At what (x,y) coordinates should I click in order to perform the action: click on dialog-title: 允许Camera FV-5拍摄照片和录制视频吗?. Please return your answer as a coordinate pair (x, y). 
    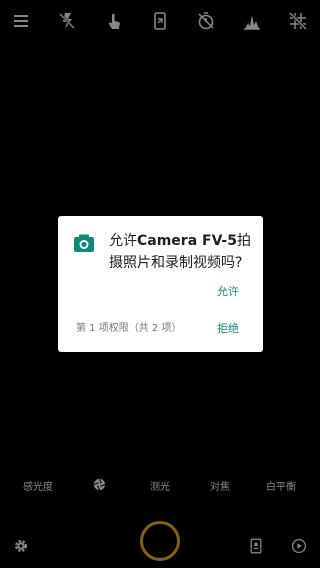
    Looking at the image, I should click on (180, 252).